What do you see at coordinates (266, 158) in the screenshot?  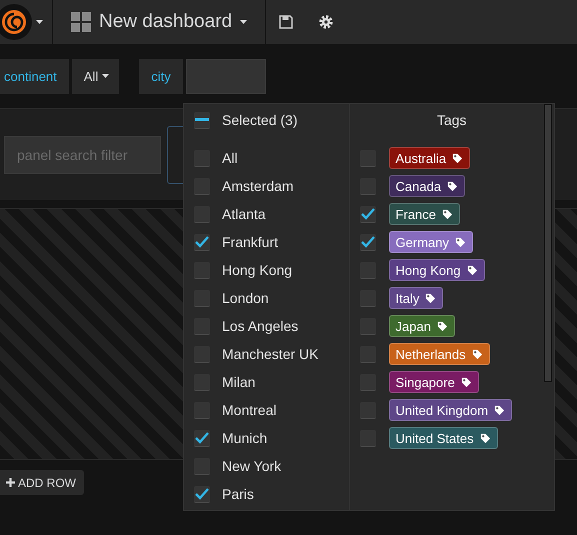 I see `option-item: All` at bounding box center [266, 158].